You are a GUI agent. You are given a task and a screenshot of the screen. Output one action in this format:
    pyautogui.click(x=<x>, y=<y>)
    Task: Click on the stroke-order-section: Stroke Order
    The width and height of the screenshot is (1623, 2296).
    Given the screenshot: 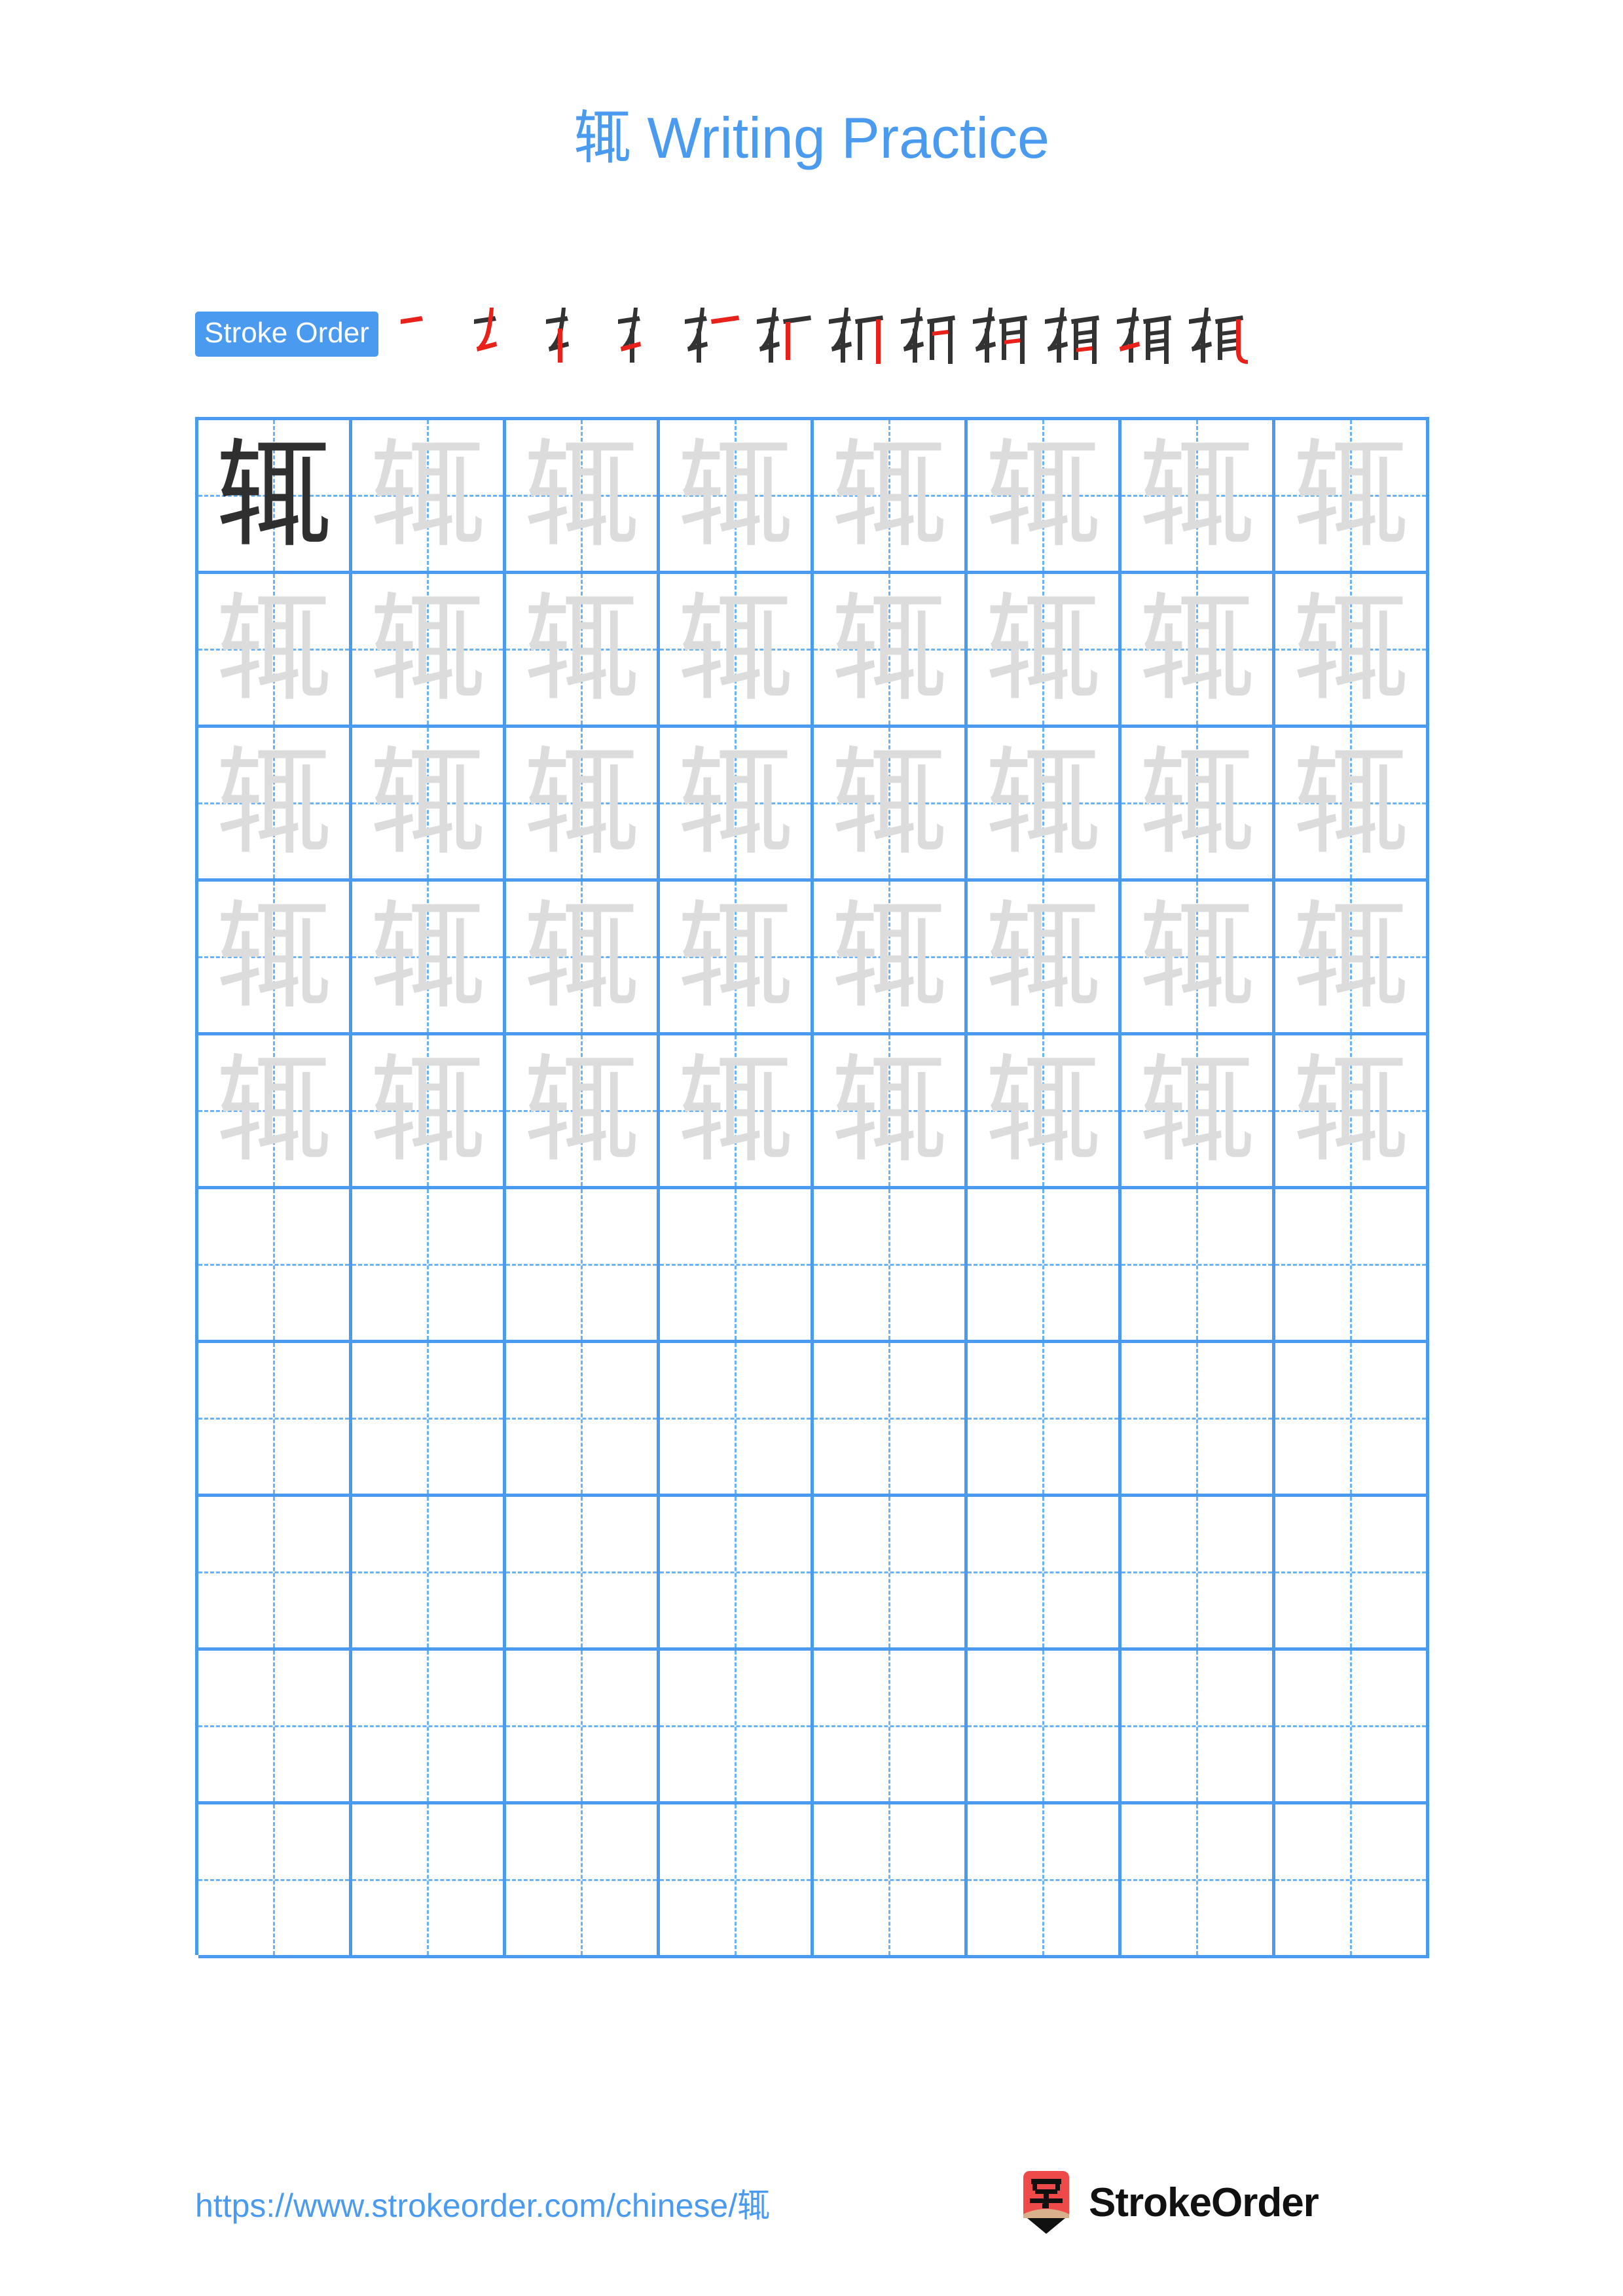 What is the action you would take?
    pyautogui.click(x=723, y=335)
    